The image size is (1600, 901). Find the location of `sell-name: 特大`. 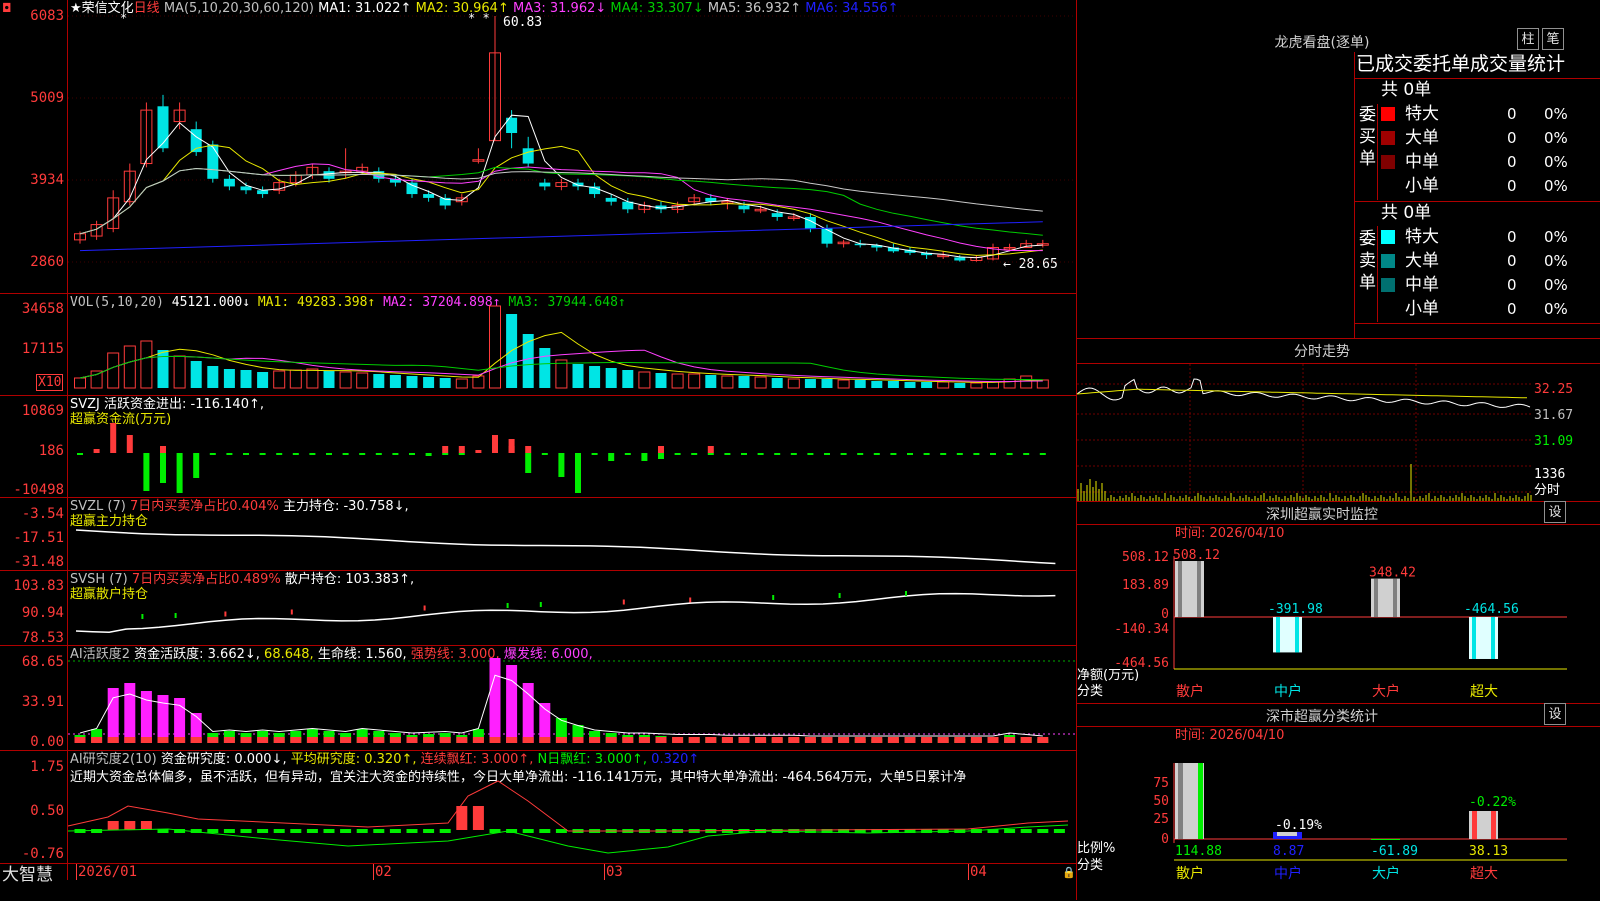

sell-name: 特大 is located at coordinates (1422, 237).